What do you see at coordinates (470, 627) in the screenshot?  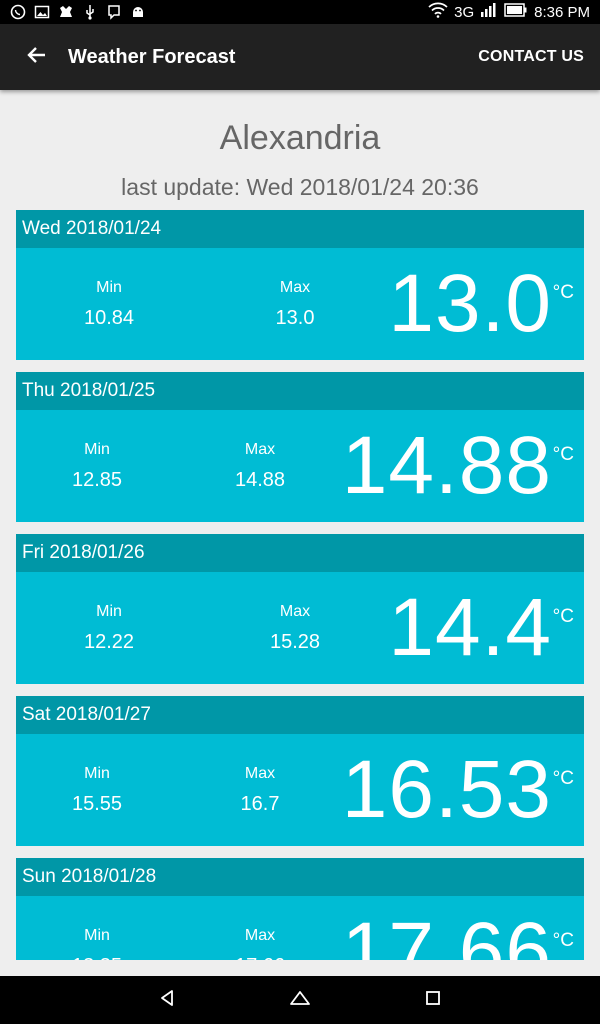 I see `current-temperature: 14.4` at bounding box center [470, 627].